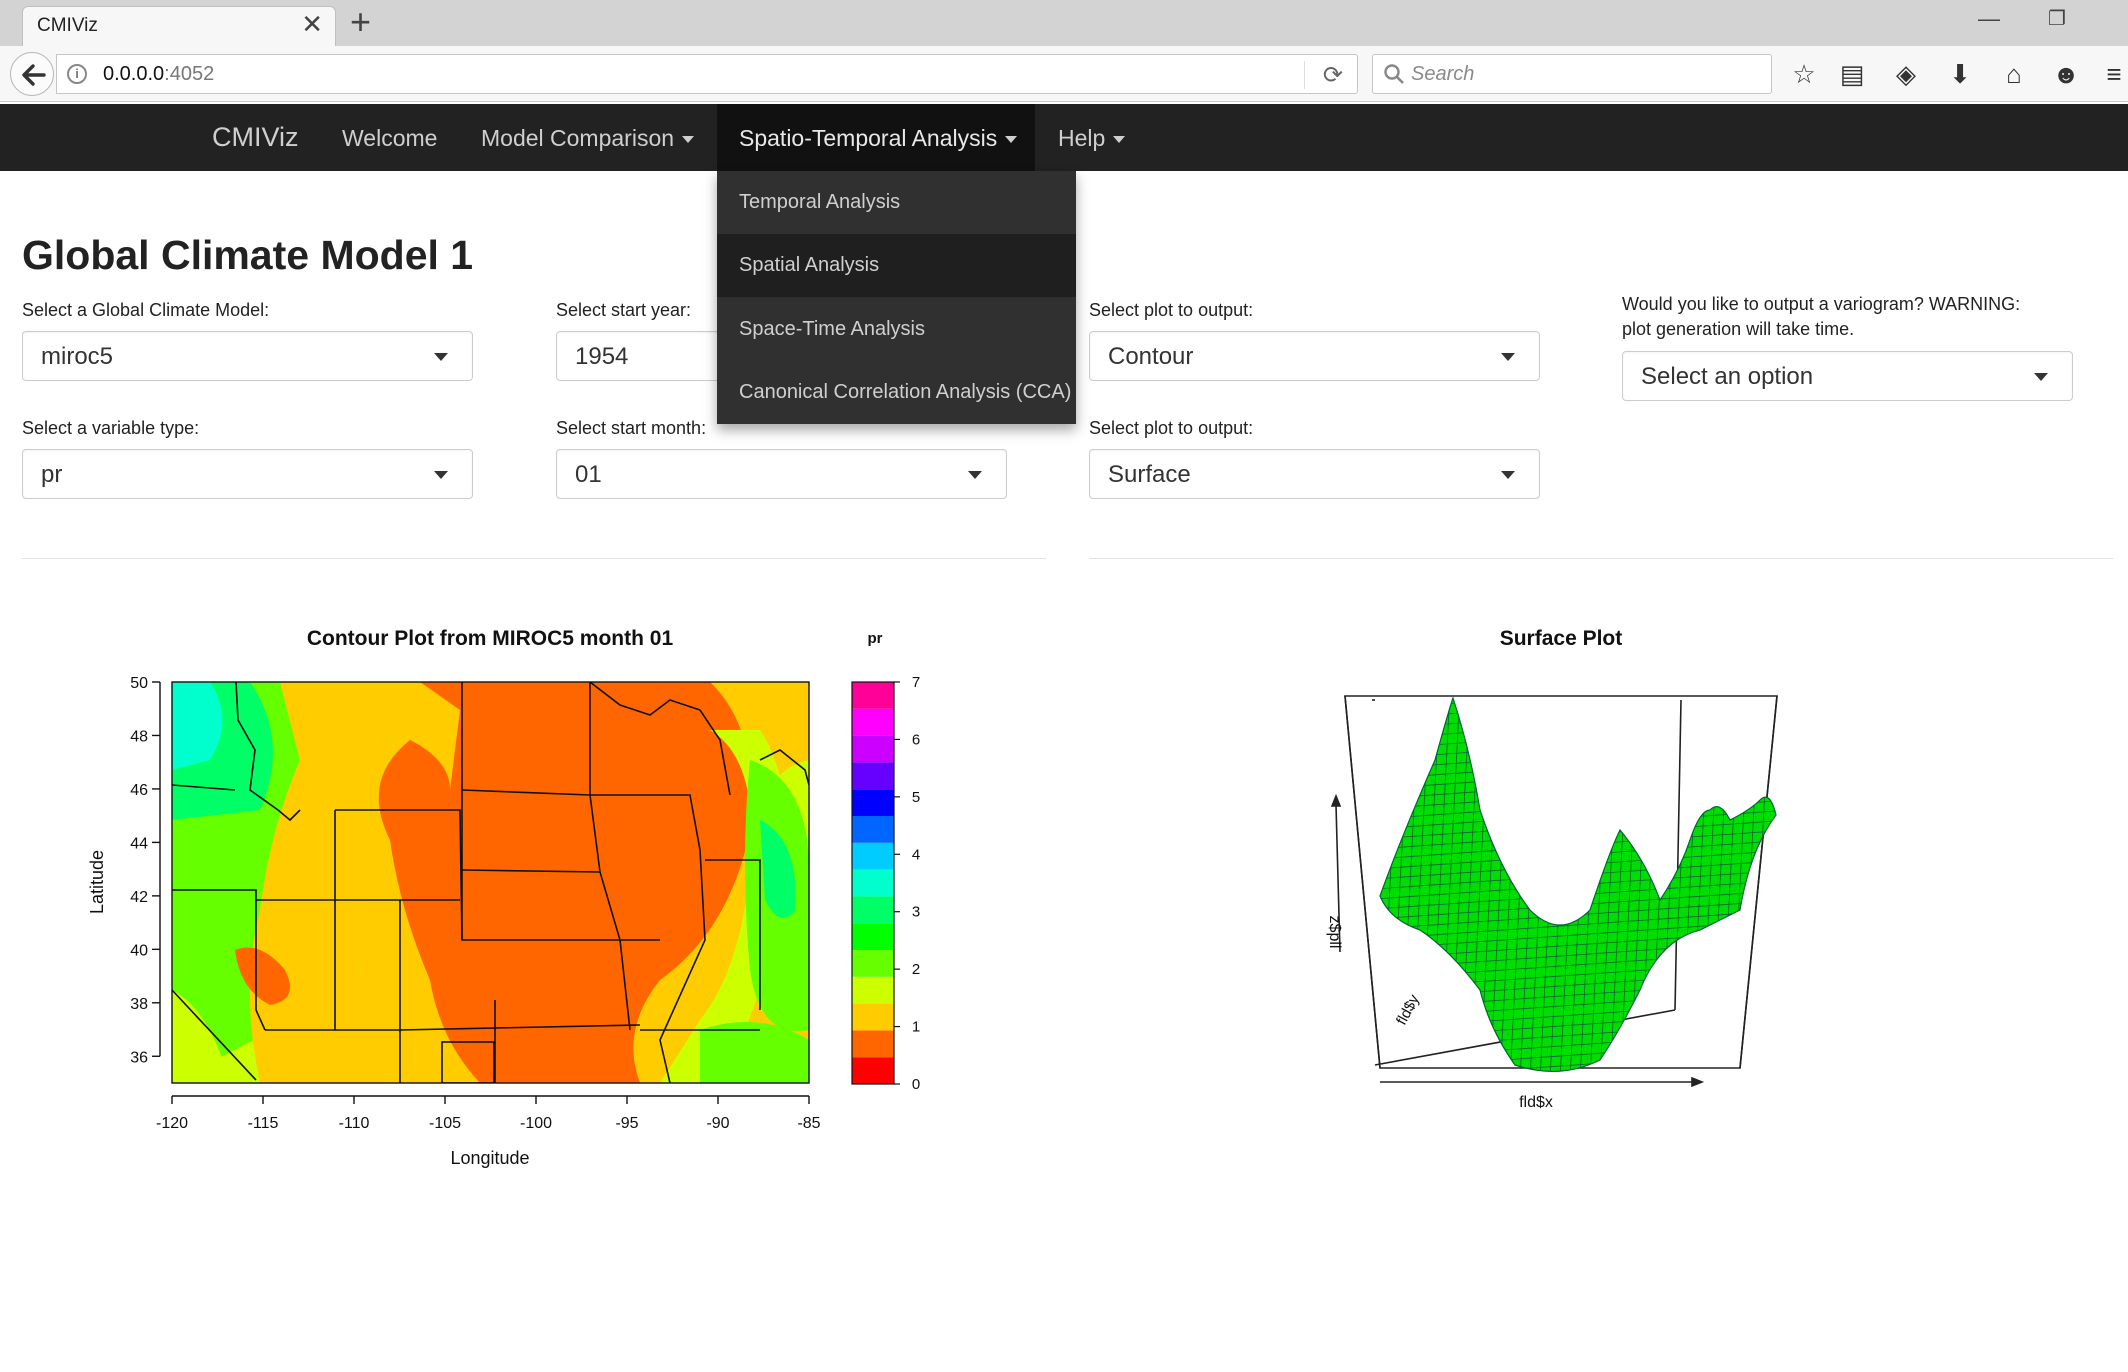 Image resolution: width=2128 pixels, height=1372 pixels. I want to click on y-tick-label: 44, so click(139, 843).